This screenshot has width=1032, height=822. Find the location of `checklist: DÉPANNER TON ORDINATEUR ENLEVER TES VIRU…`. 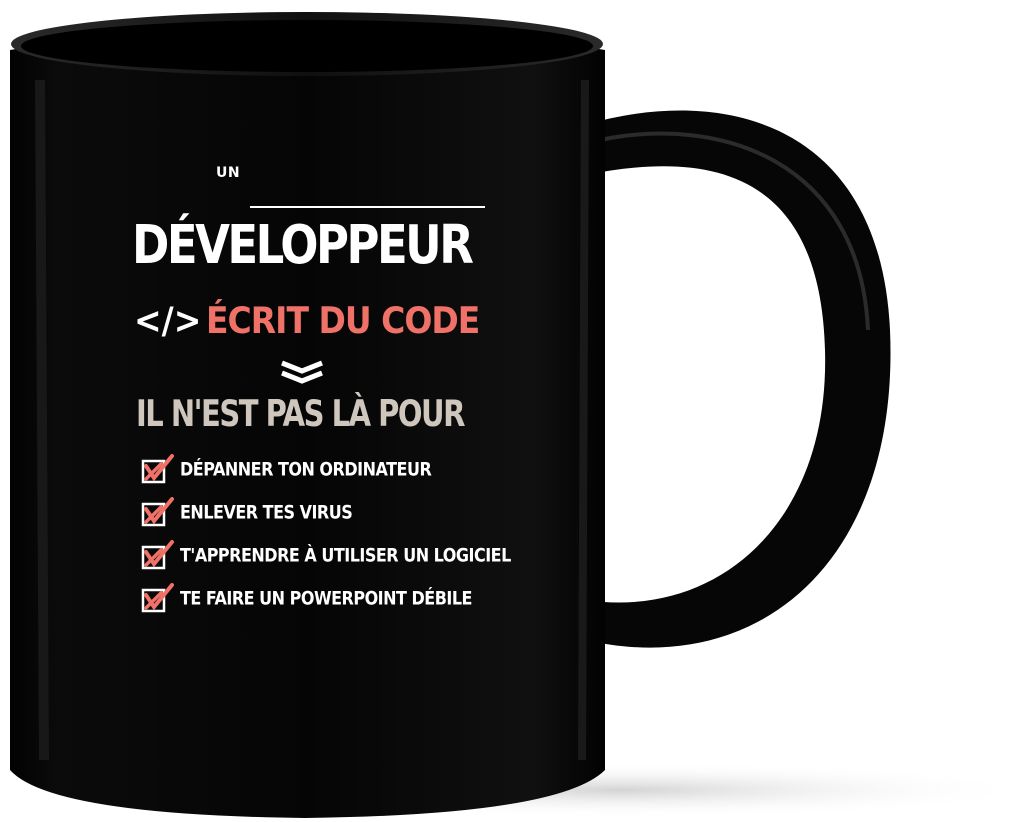

checklist: DÉPANNER TON ORDINATEUR ENLEVER TES VIRU… is located at coordinates (325, 532).